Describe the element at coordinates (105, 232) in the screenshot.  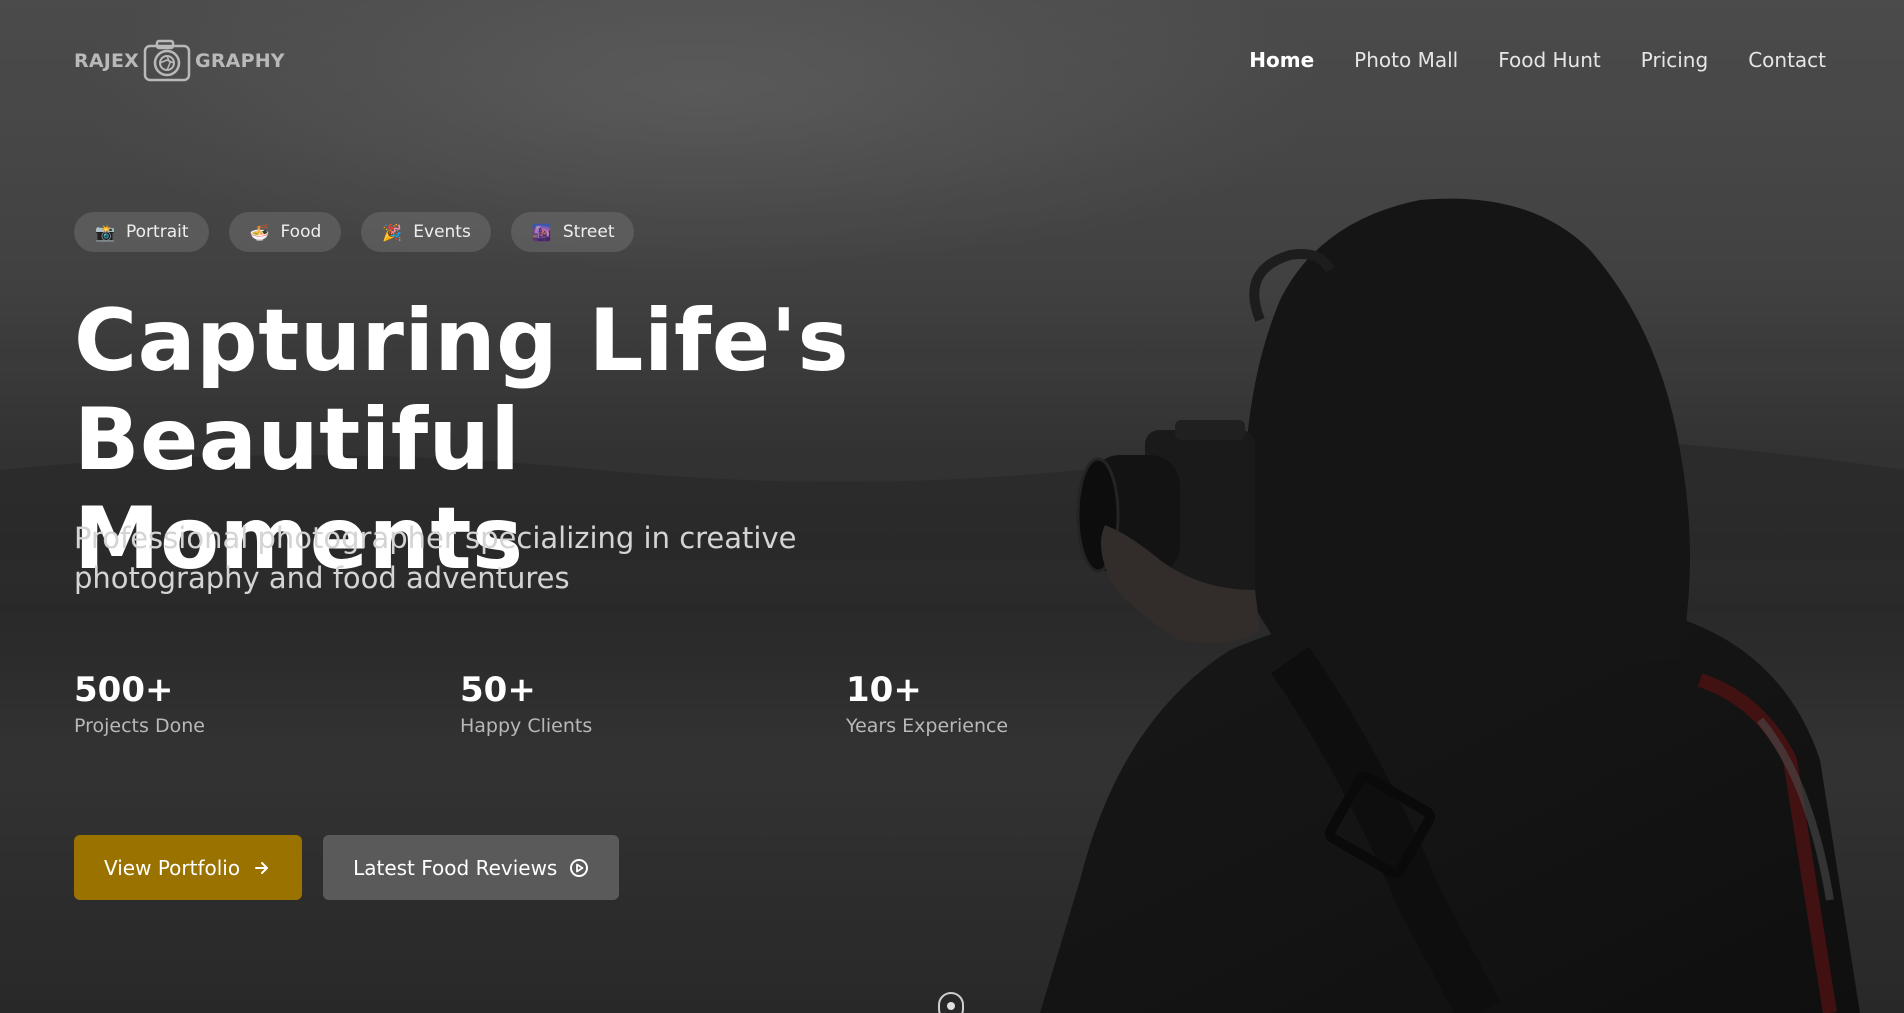
I see `camera-flash-icon: 📸` at that location.